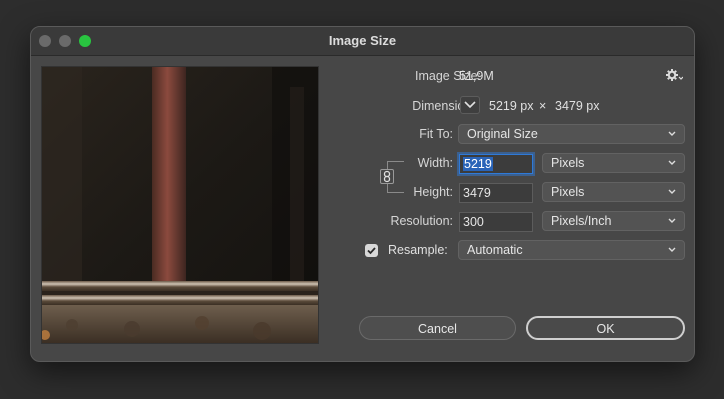  Describe the element at coordinates (613, 221) in the screenshot. I see `resolution-unit-select: Pixels/Inch` at that location.